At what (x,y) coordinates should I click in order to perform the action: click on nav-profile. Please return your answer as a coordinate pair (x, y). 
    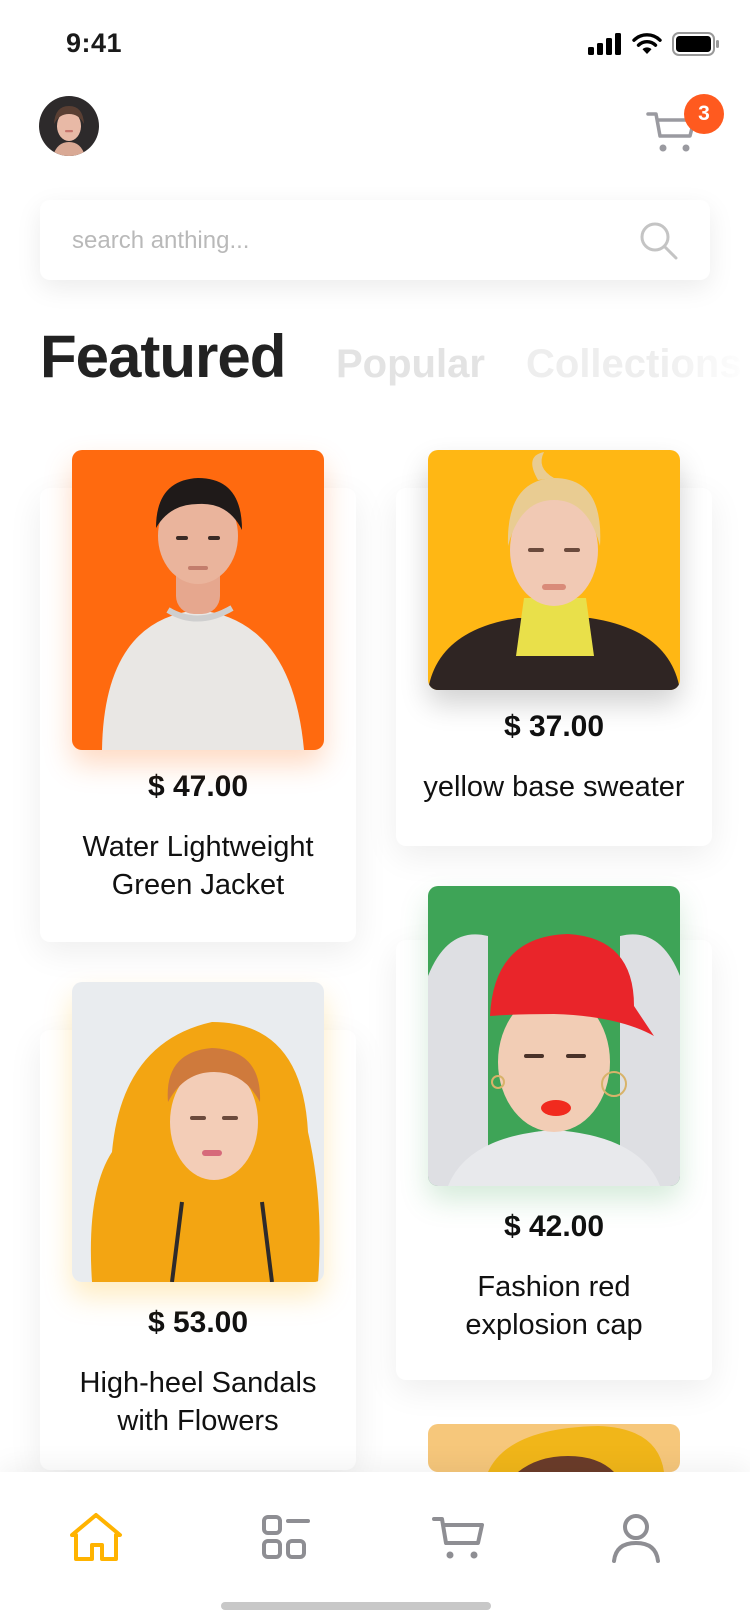
    Looking at the image, I should click on (636, 1537).